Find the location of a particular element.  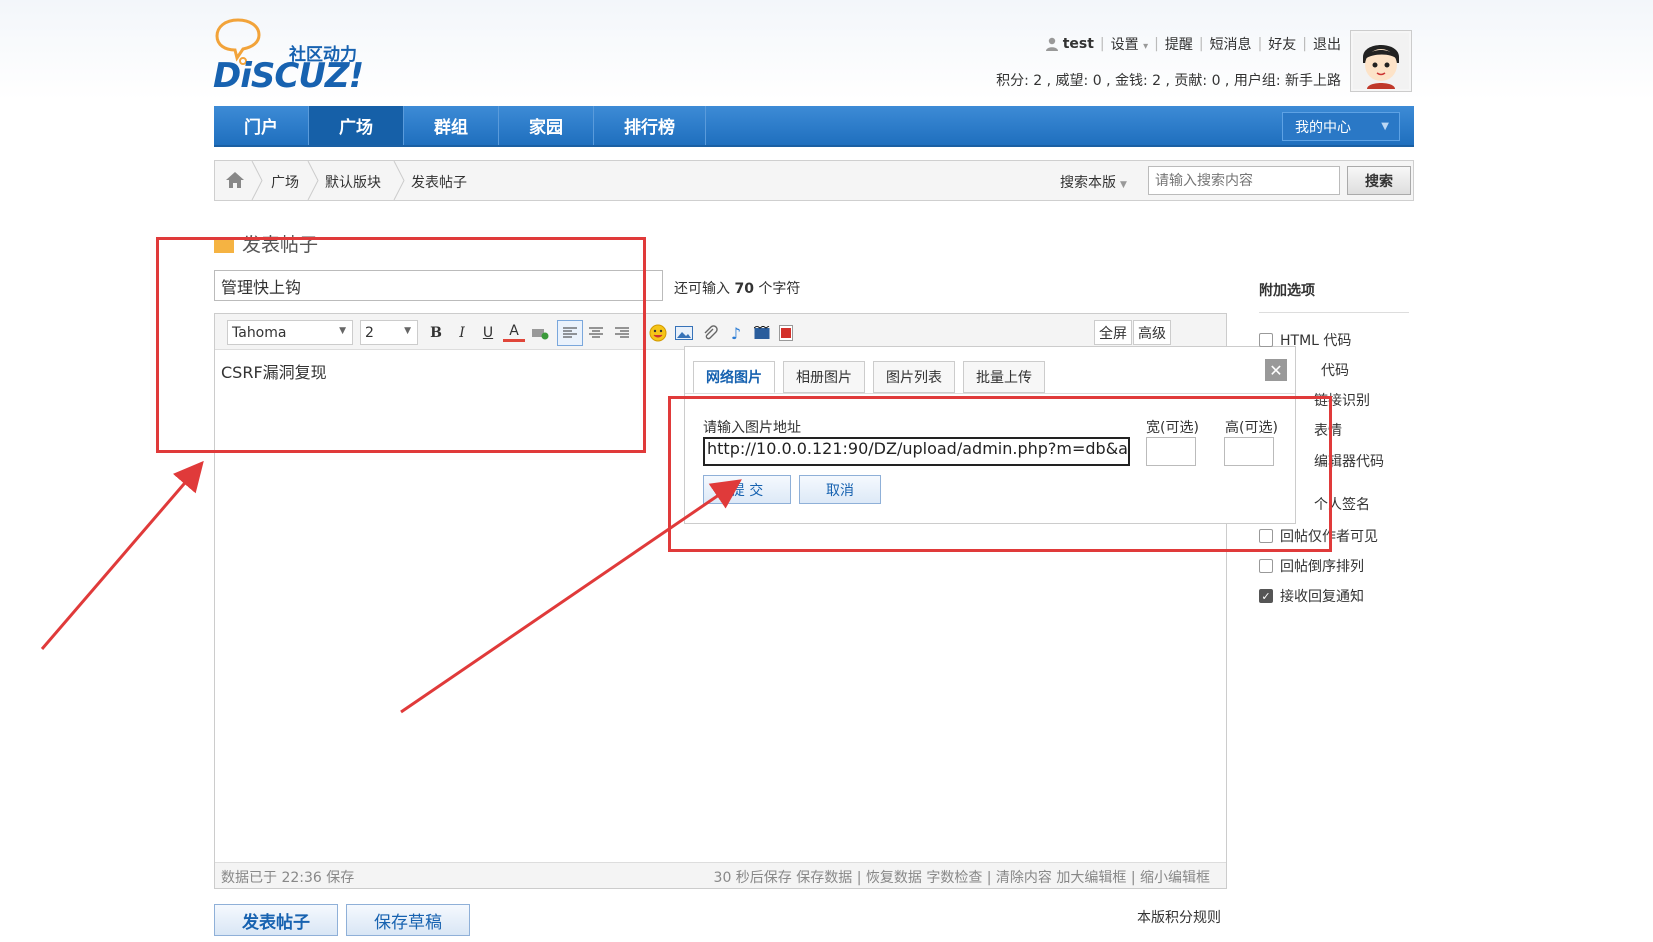

advanced-mode-button: 高级 is located at coordinates (1152, 332).